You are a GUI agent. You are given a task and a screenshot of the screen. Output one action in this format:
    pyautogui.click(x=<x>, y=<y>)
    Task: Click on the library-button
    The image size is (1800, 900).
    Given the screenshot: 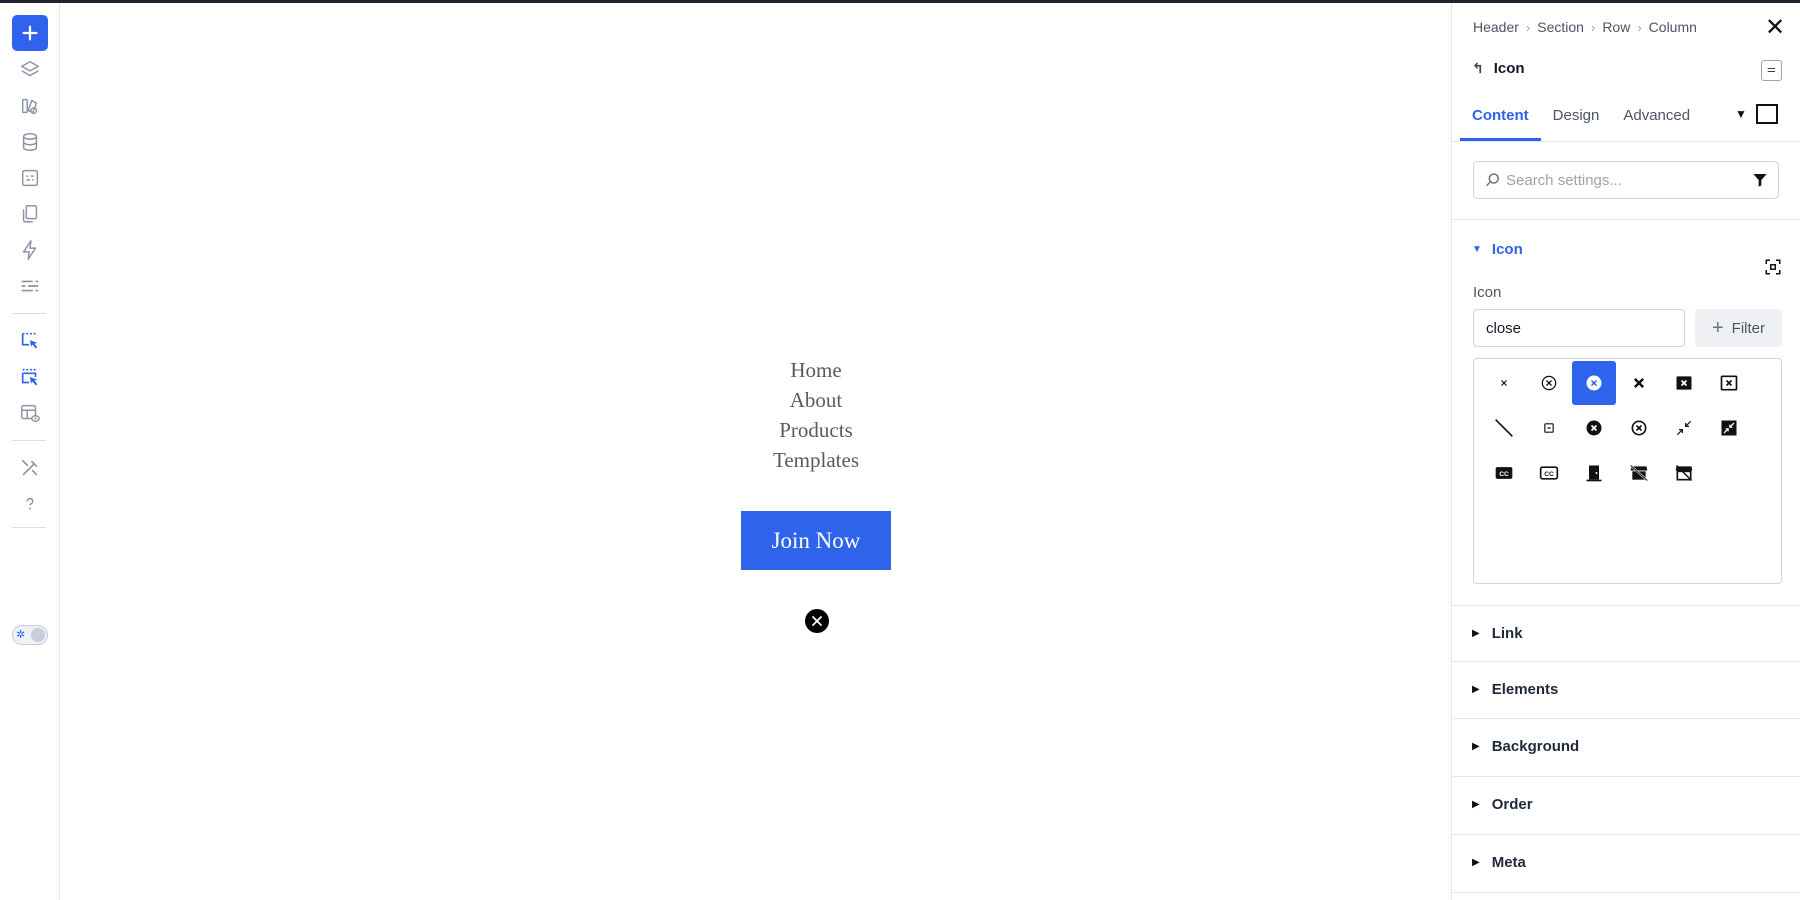 What is the action you would take?
    pyautogui.click(x=30, y=106)
    